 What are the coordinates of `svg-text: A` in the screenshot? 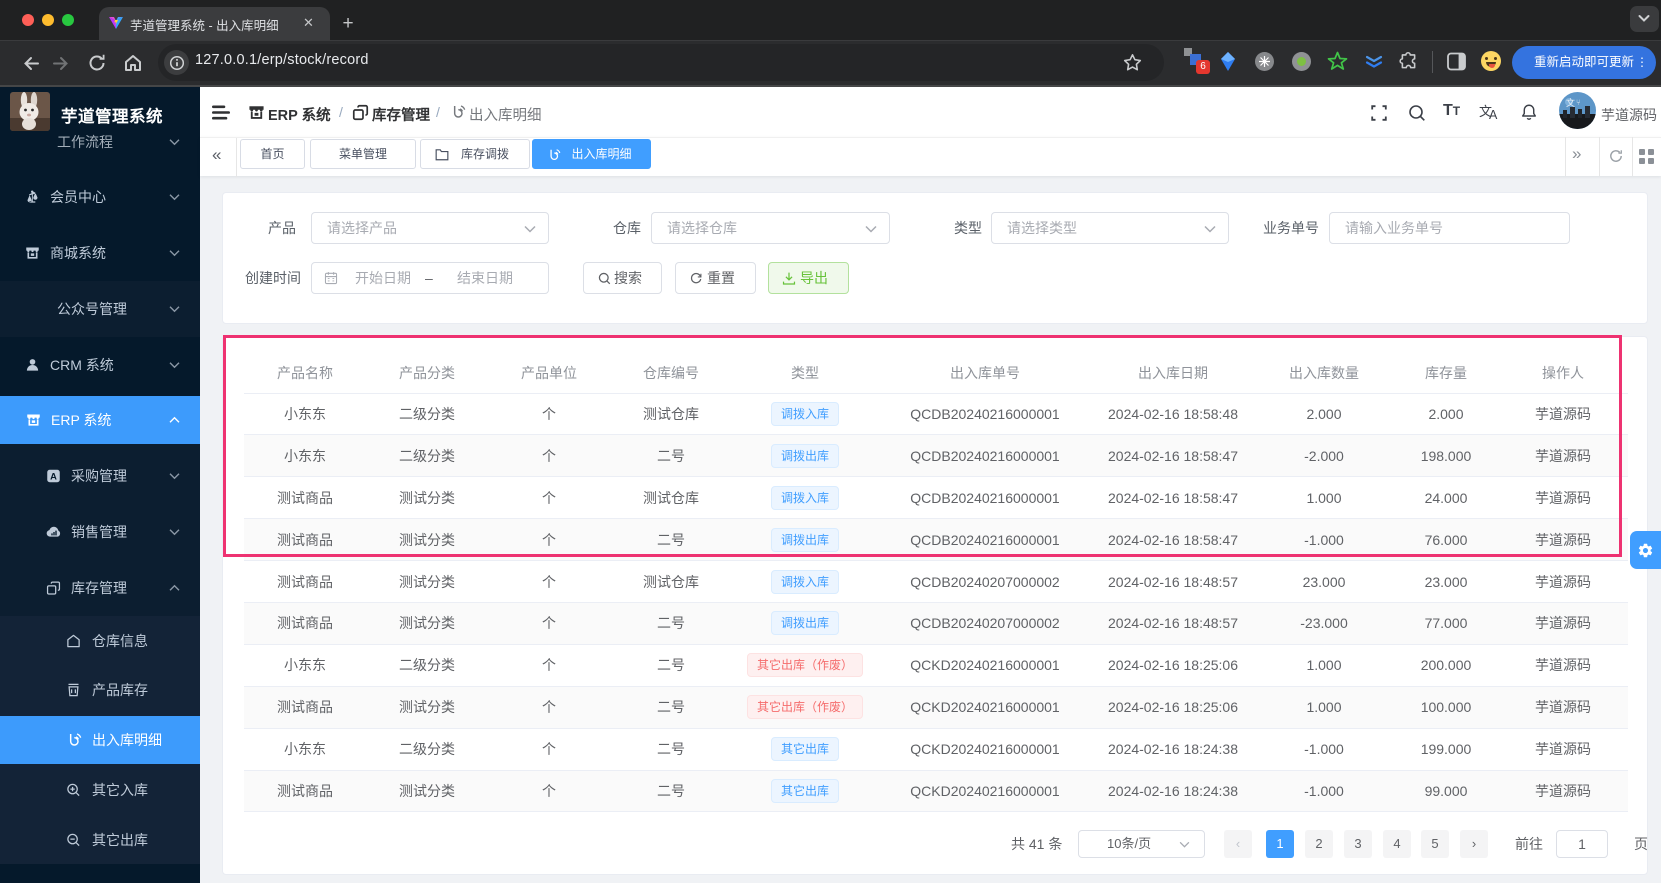 It's located at (53, 476).